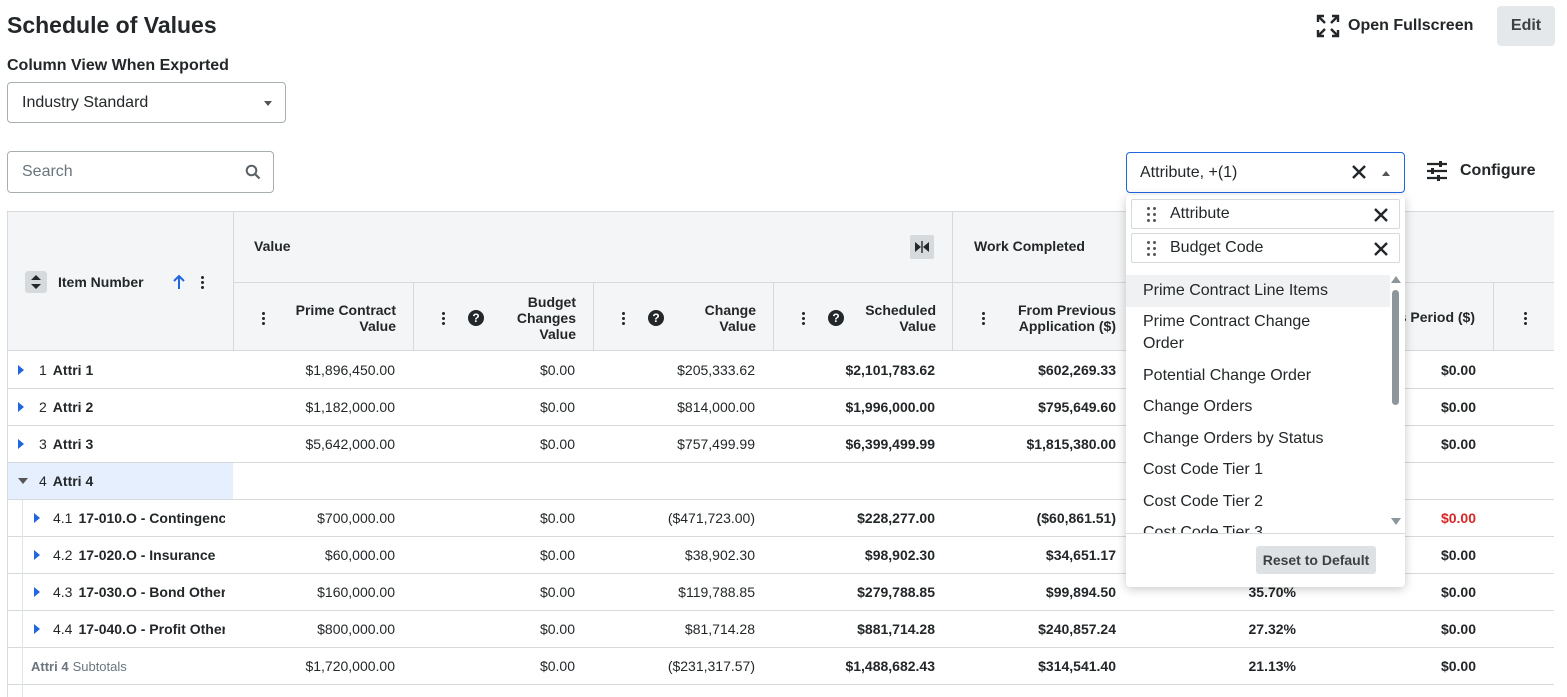  I want to click on chevron-up-icon, so click(1386, 173).